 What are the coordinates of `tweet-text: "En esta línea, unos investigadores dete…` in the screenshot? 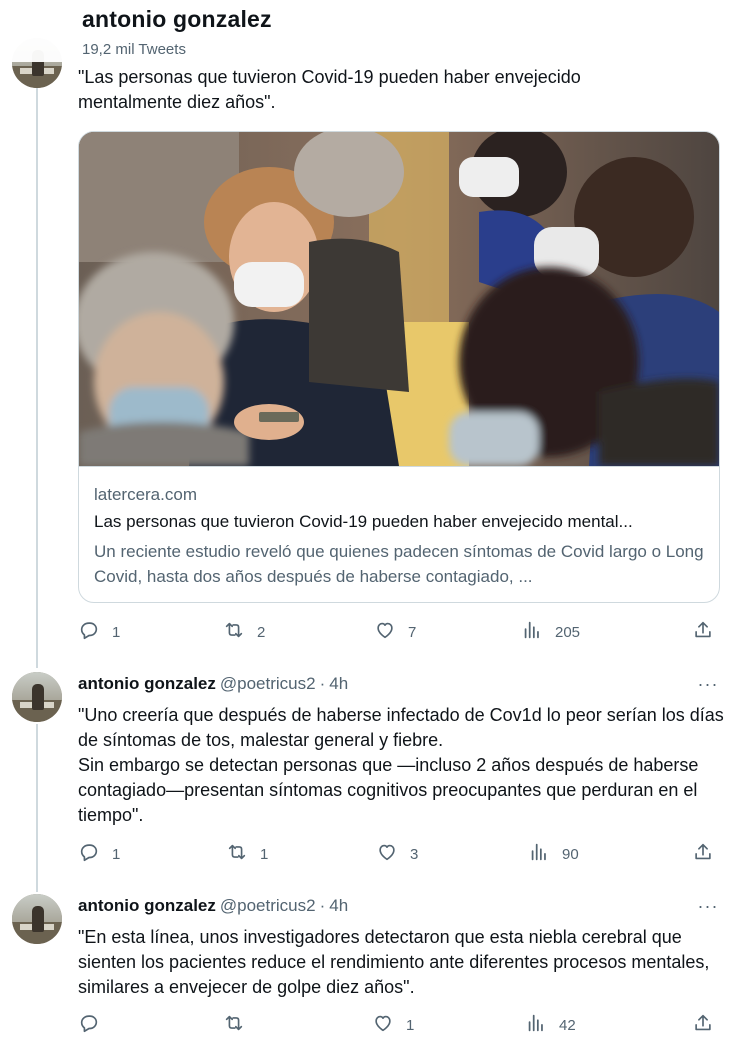 It's located at (394, 962).